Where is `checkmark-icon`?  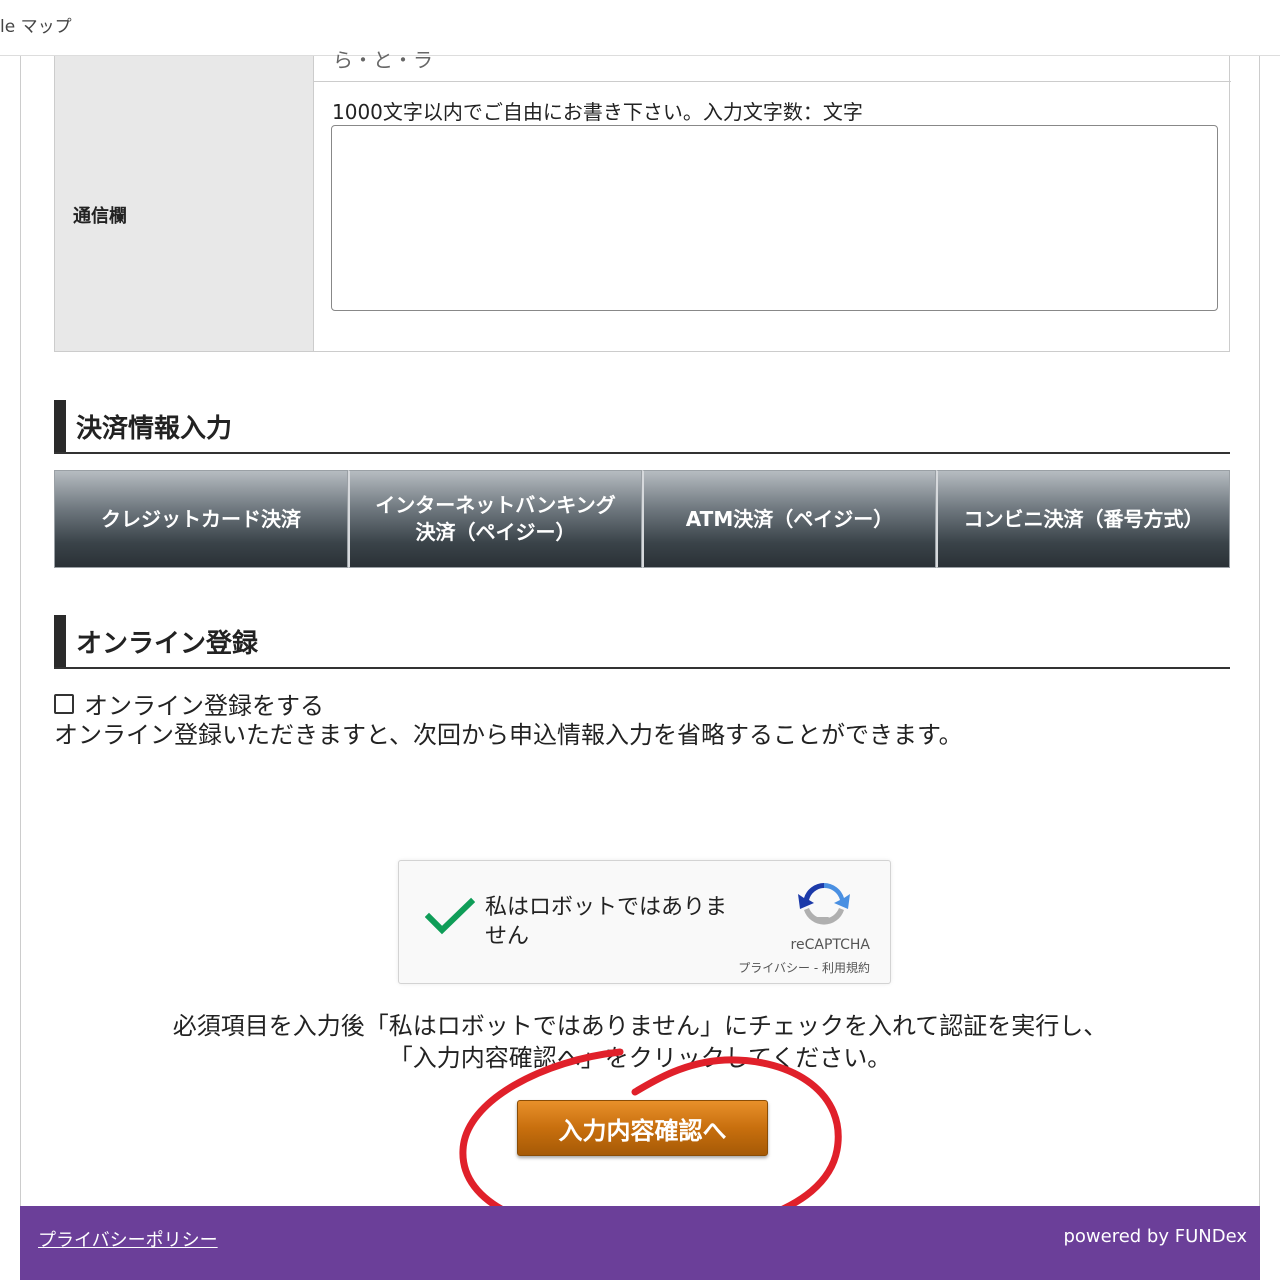
checkmark-icon is located at coordinates (450, 917).